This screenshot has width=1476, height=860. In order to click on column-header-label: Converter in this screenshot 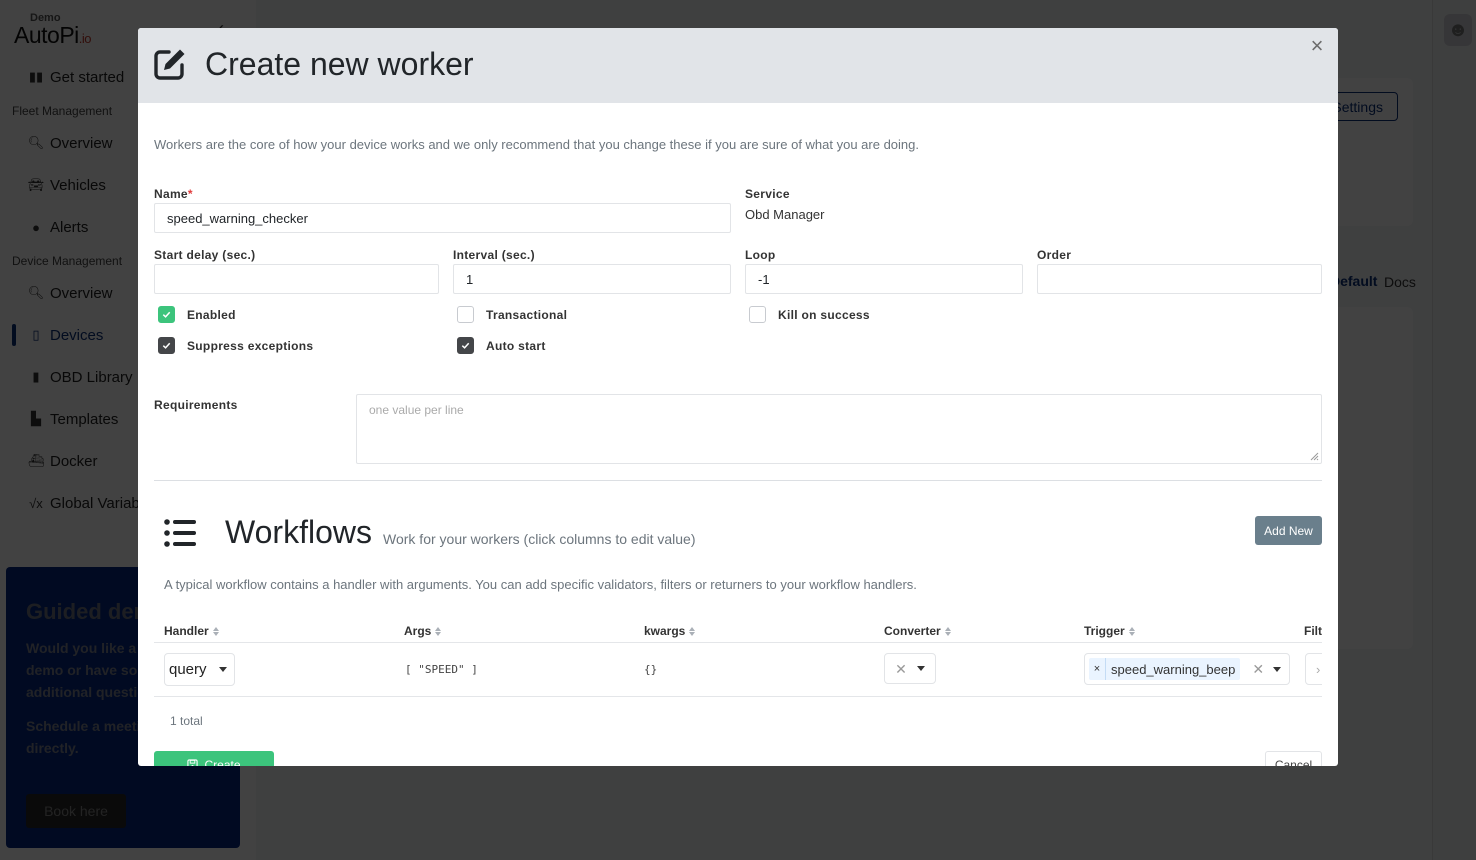, I will do `click(912, 631)`.